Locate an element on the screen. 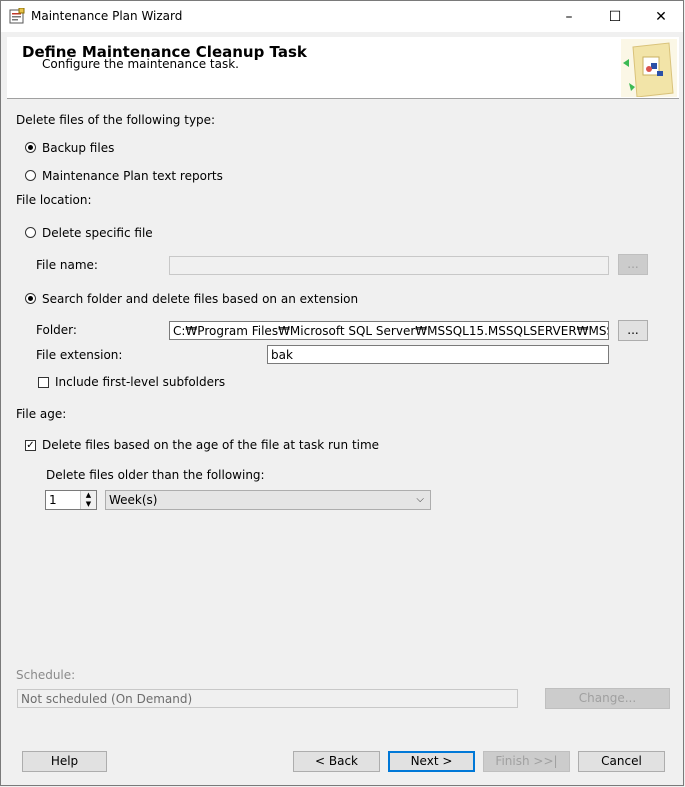 The width and height of the screenshot is (685, 787). file-age-label: File age: is located at coordinates (41, 414).